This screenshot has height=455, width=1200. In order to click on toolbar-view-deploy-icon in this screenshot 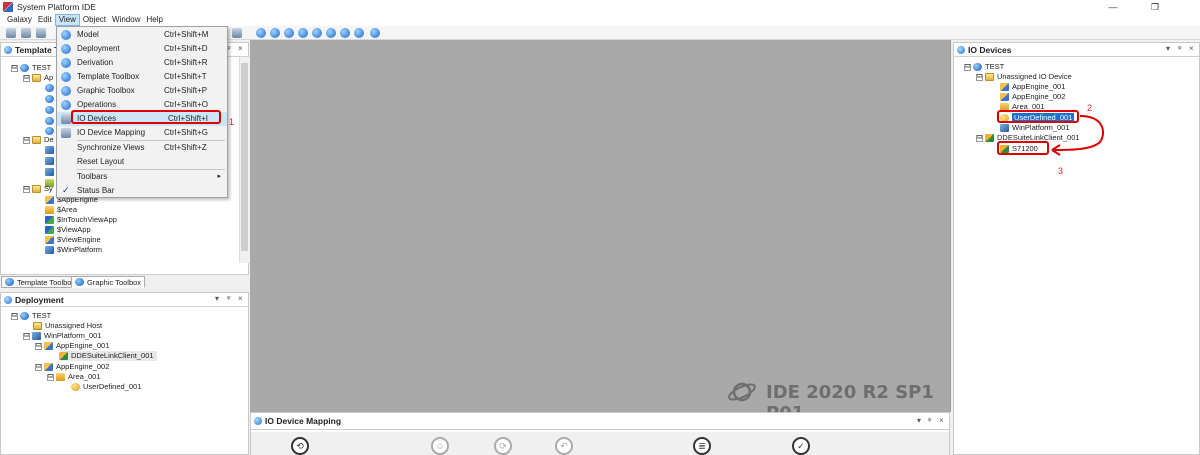, I will do `click(275, 33)`.